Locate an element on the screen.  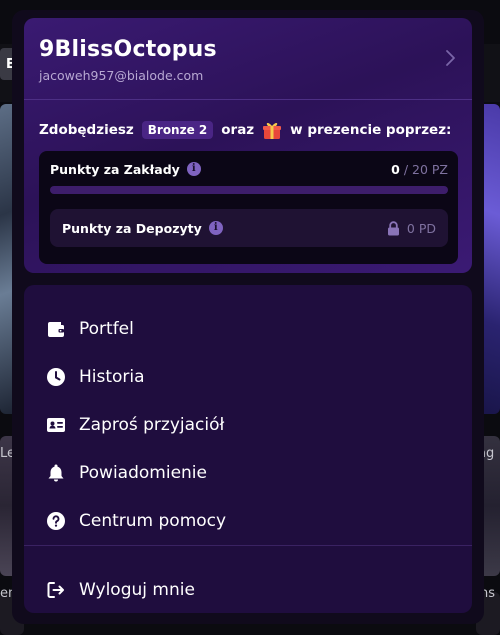
level-badge: Bronze 2 is located at coordinates (177, 130).